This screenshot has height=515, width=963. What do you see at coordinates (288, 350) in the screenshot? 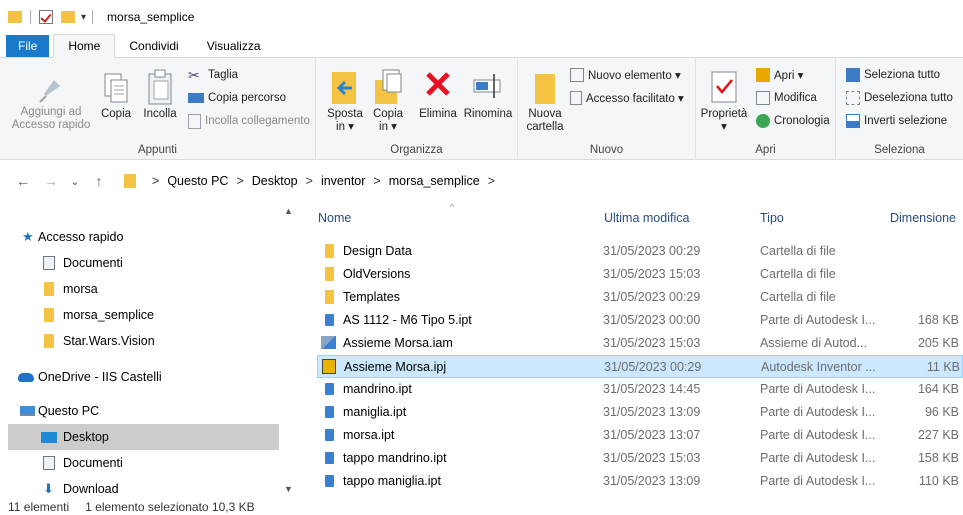
I see `nav-scrollbar: ▲ ▼` at bounding box center [288, 350].